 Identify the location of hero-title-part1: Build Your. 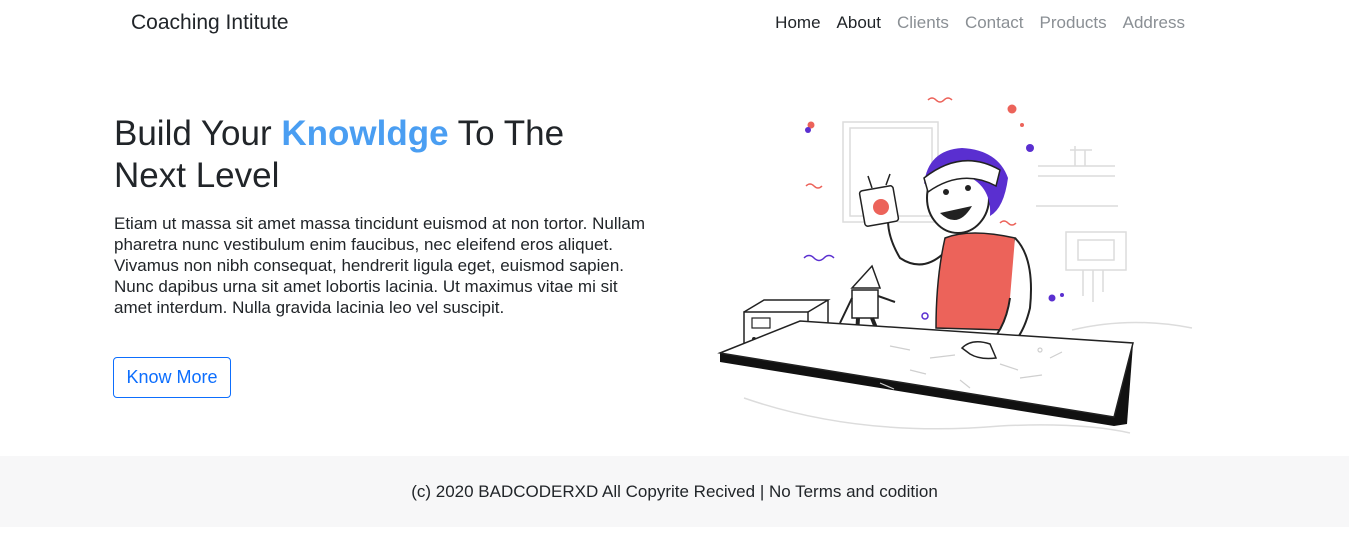
(198, 133).